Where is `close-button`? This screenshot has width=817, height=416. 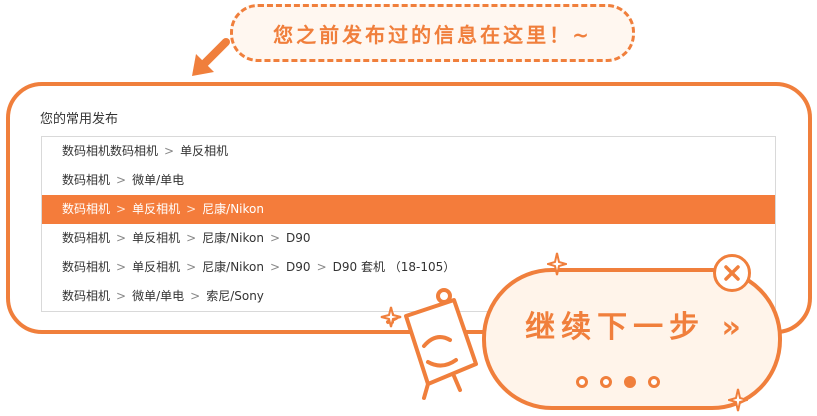
close-button is located at coordinates (732, 273).